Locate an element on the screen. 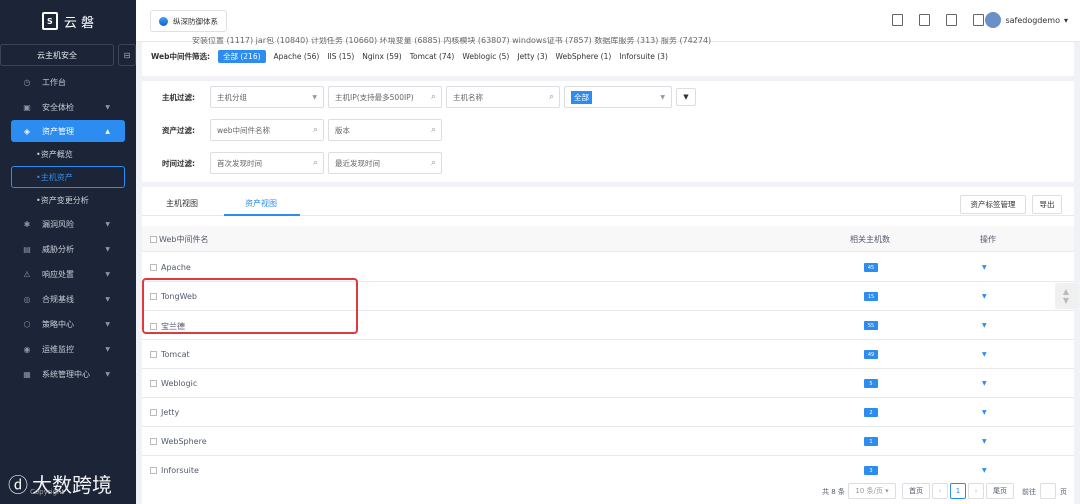 The width and height of the screenshot is (1080, 504). scroll-control: ▲ ▼ is located at coordinates (1066, 296).